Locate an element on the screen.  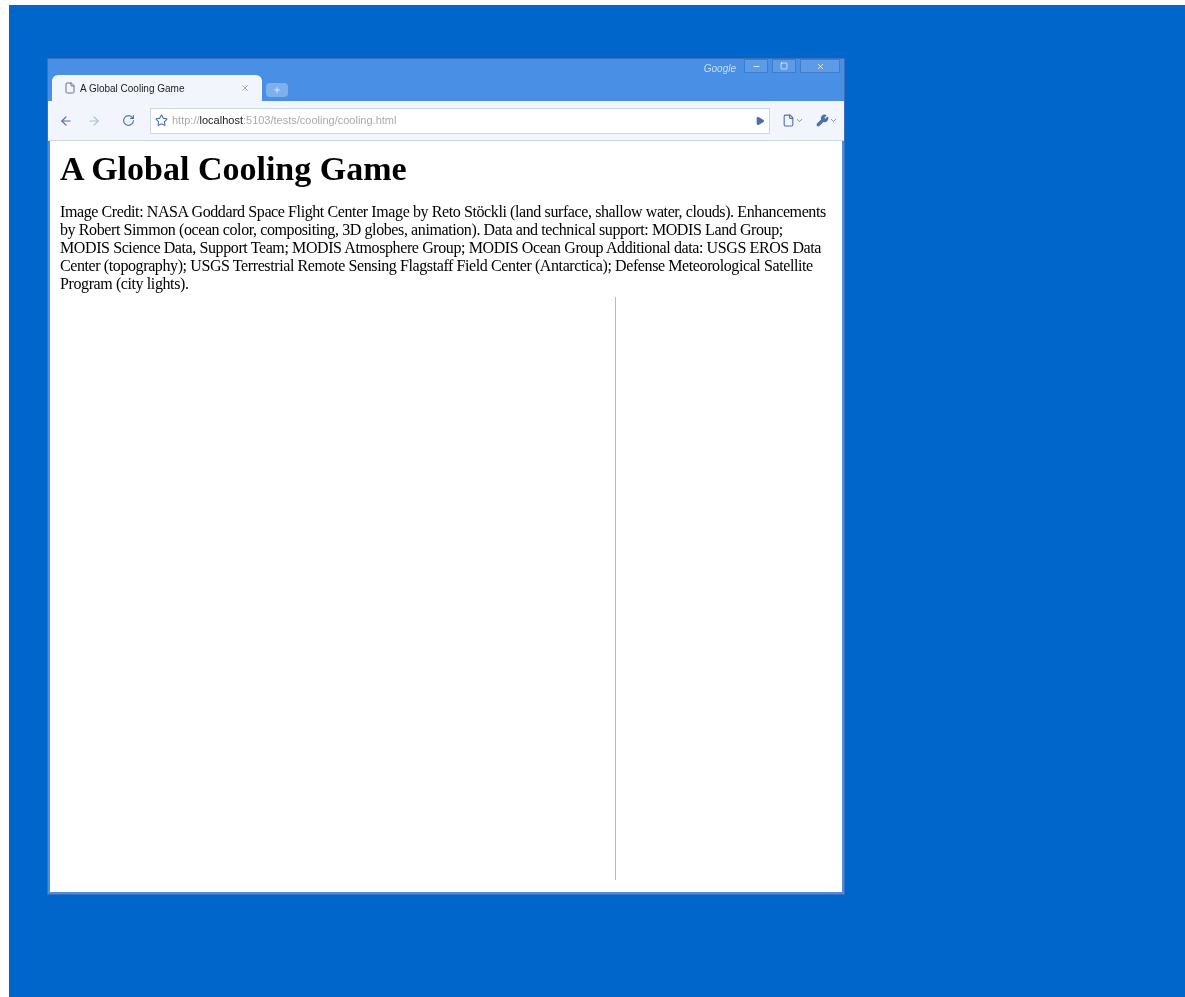
address-field: http://localhost:5103/tests/cooling/cooling.html is located at coordinates (460, 120).